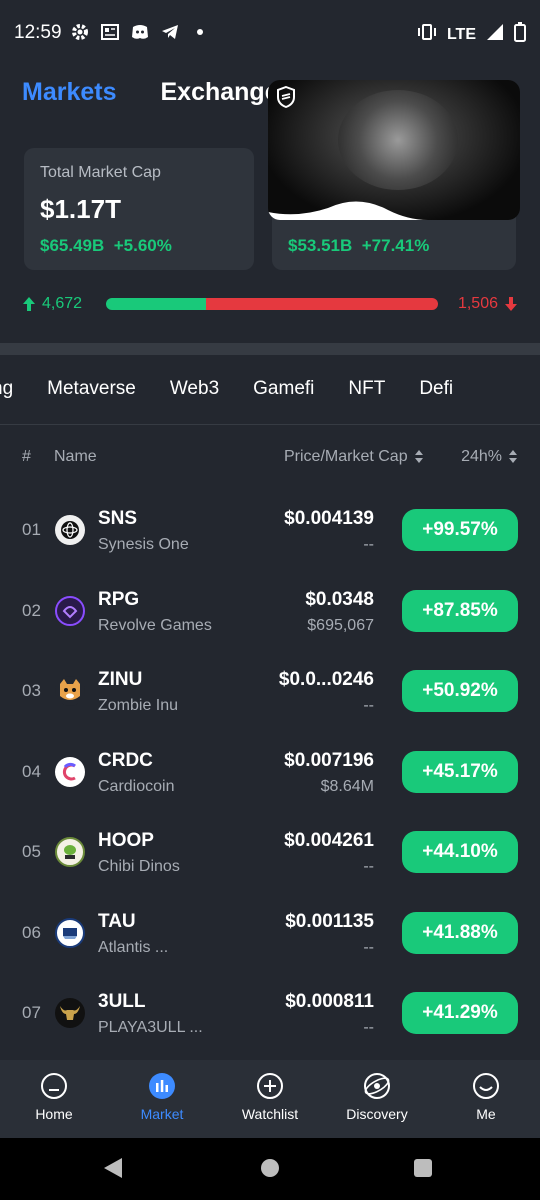 The height and width of the screenshot is (1200, 540). I want to click on row-rank: 05, so click(31, 851).